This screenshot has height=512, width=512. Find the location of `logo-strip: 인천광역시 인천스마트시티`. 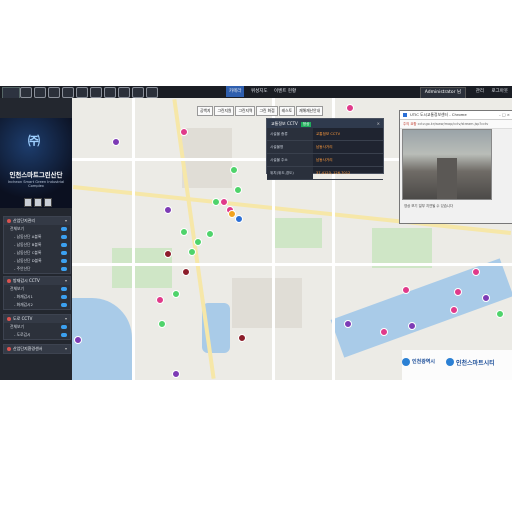

logo-strip: 인천광역시 인천스마트시티 is located at coordinates (457, 365).